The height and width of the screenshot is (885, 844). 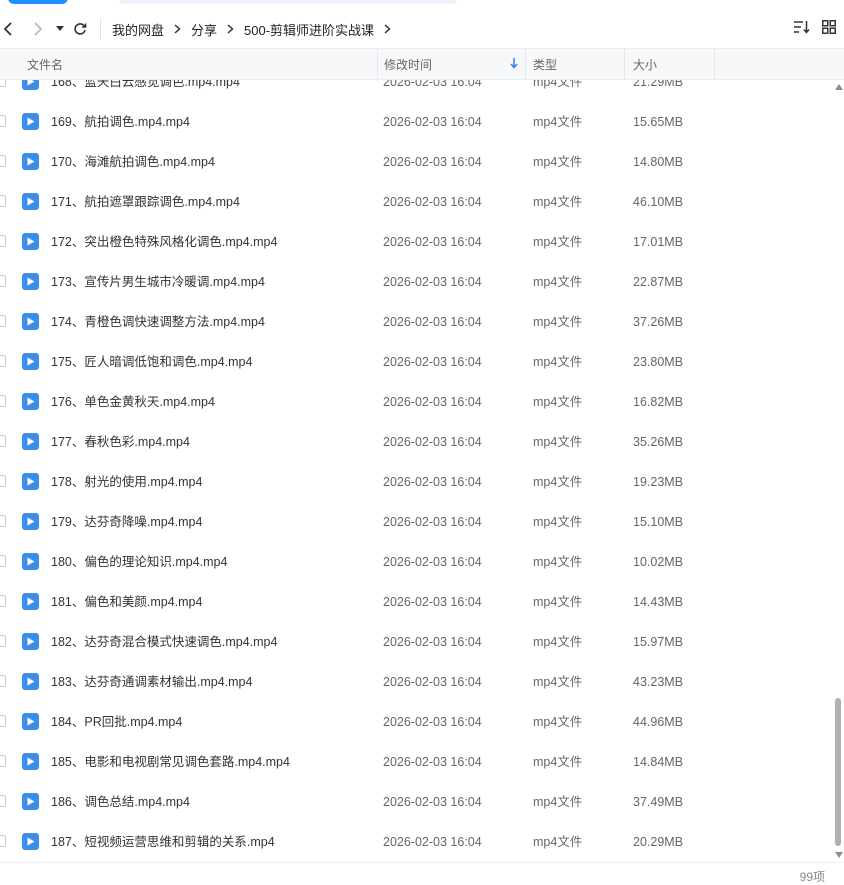 I want to click on scroll-down-arrow-icon, so click(x=839, y=855).